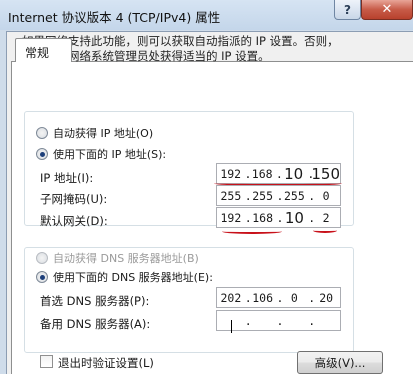  Describe the element at coordinates (95, 301) in the screenshot. I see `preferred-dns-label: 首选 DNS 服务器(P):` at that location.